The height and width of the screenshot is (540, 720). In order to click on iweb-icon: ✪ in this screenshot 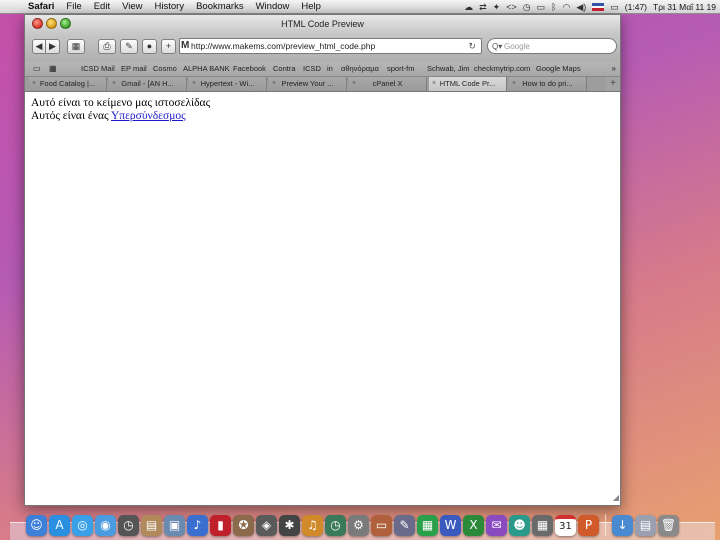, I will do `click(243, 525)`.